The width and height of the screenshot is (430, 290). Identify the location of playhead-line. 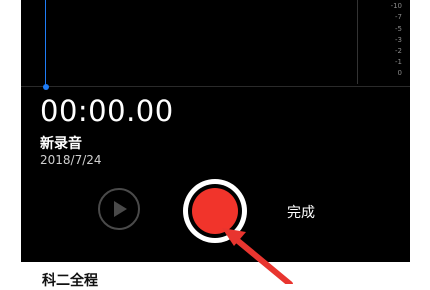
(45, 43).